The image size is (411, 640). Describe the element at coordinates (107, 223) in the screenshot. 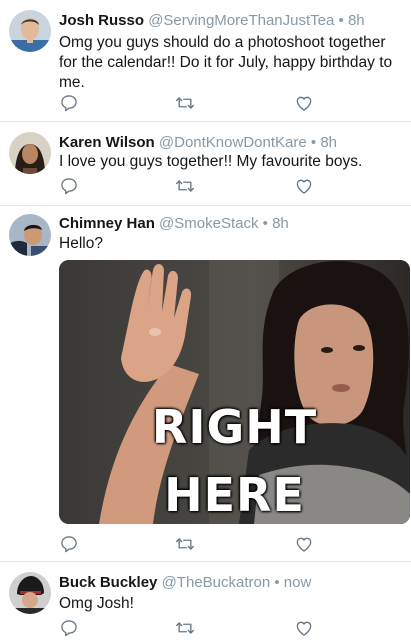

I see `author-name: Chimney Han` at that location.